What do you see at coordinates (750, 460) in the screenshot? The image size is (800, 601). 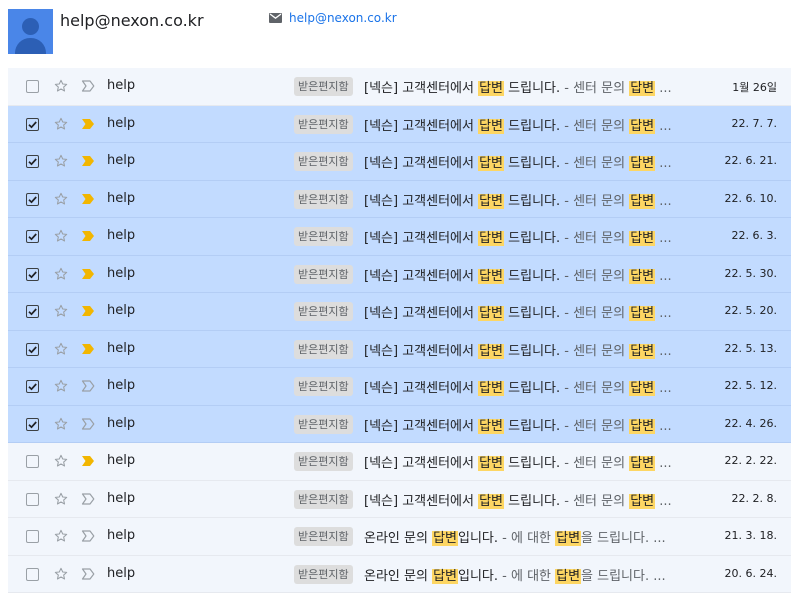 I see `email-date: 22. 2. 22.` at bounding box center [750, 460].